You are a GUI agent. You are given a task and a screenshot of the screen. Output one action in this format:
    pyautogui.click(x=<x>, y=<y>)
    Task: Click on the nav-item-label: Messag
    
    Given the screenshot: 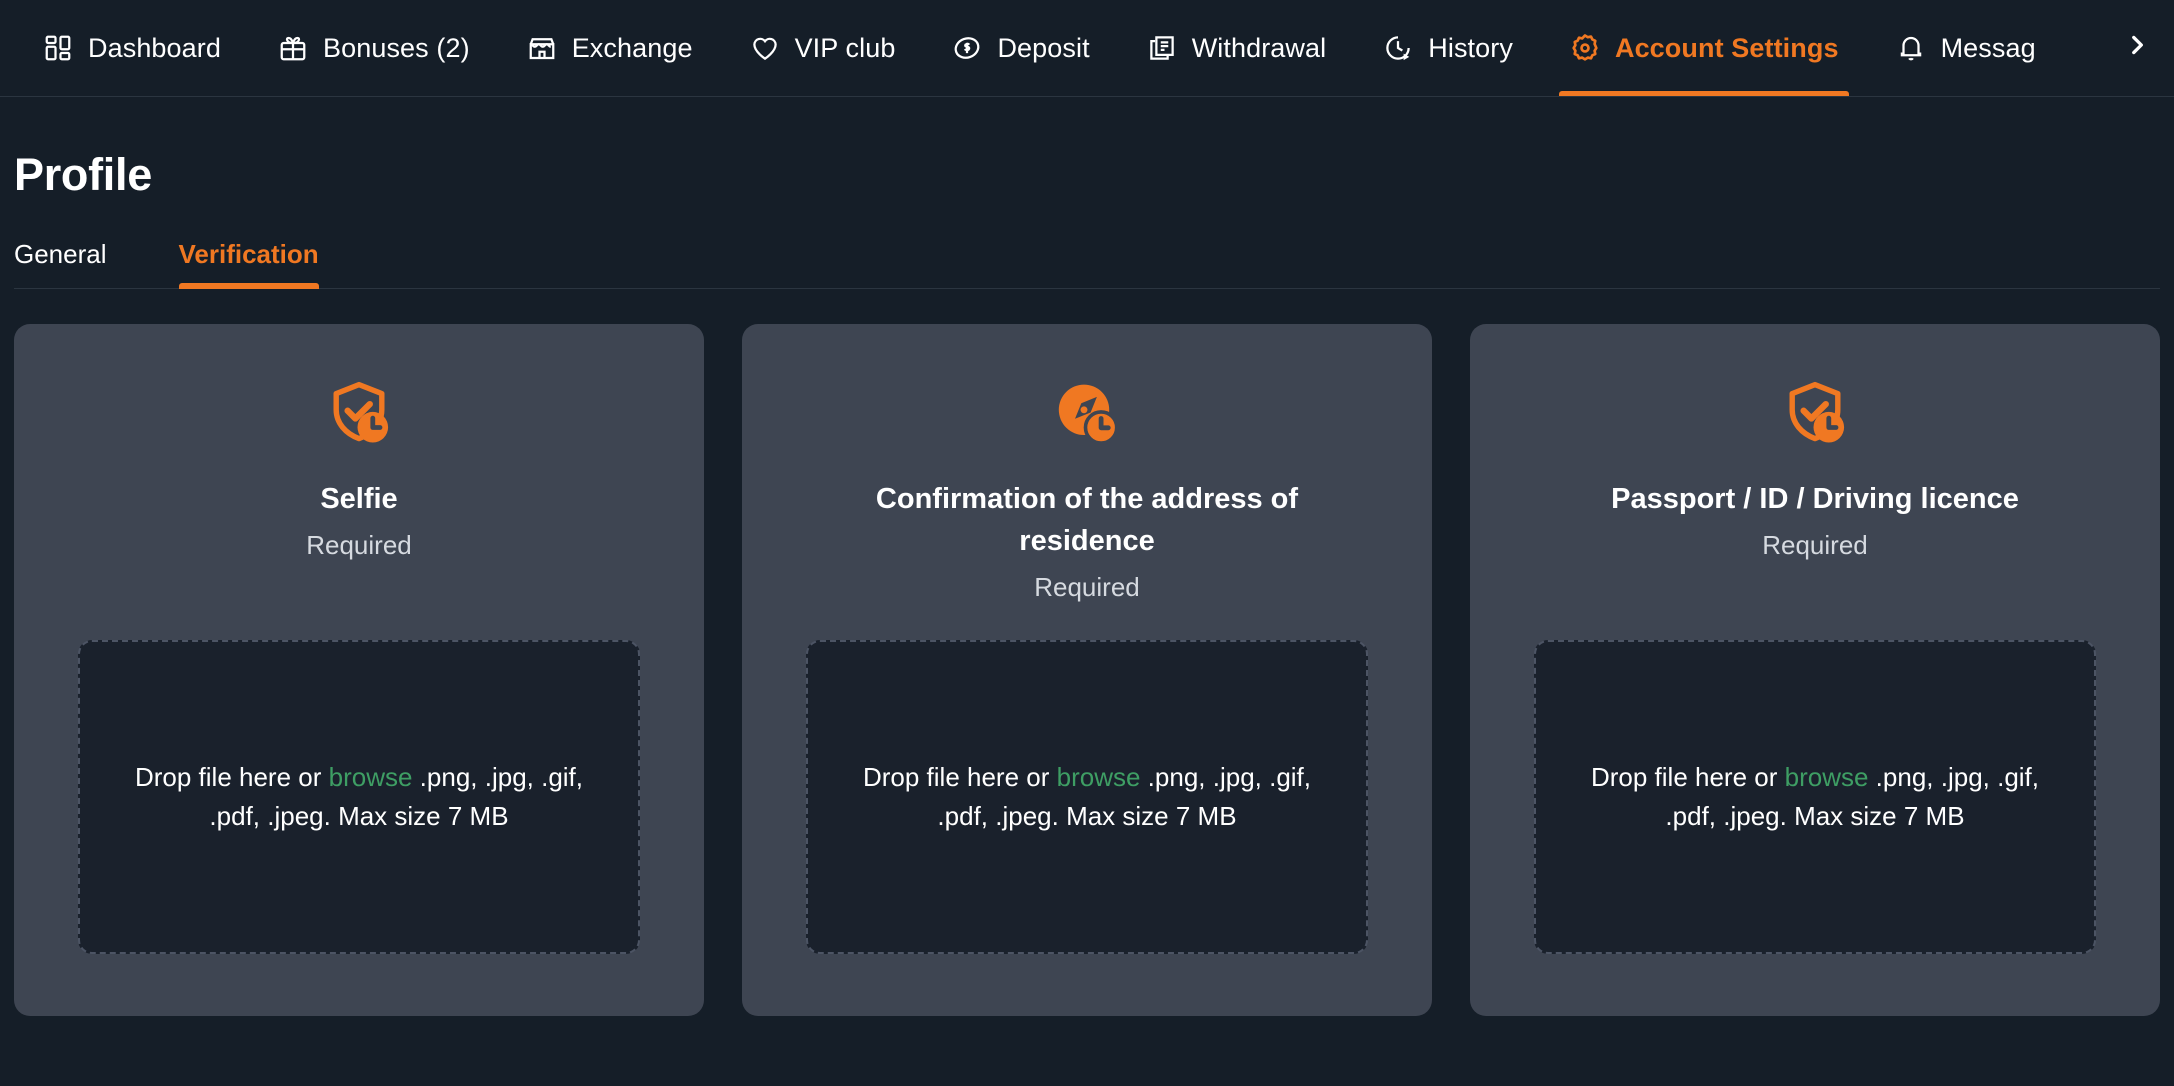 What is the action you would take?
    pyautogui.click(x=1988, y=47)
    